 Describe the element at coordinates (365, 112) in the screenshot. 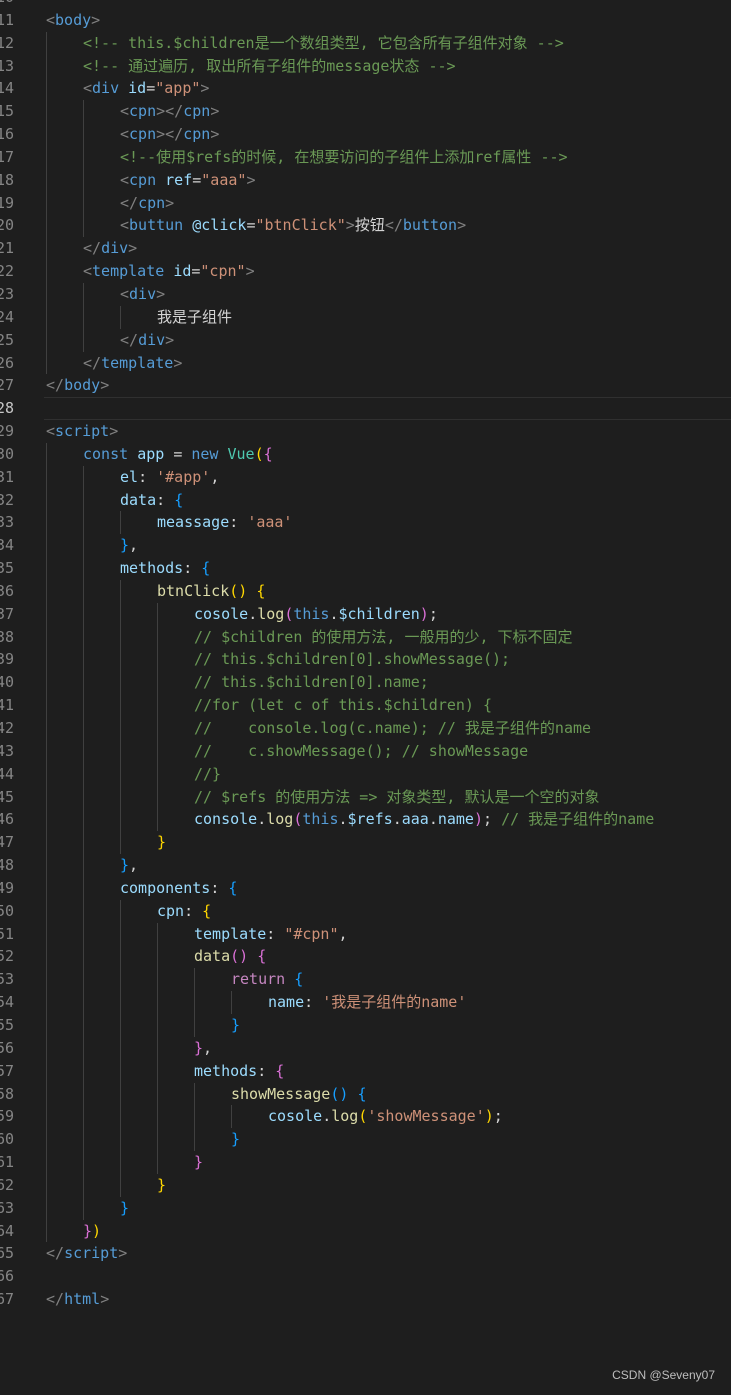

I see `code-line: 15 <cpn></cpn>` at that location.